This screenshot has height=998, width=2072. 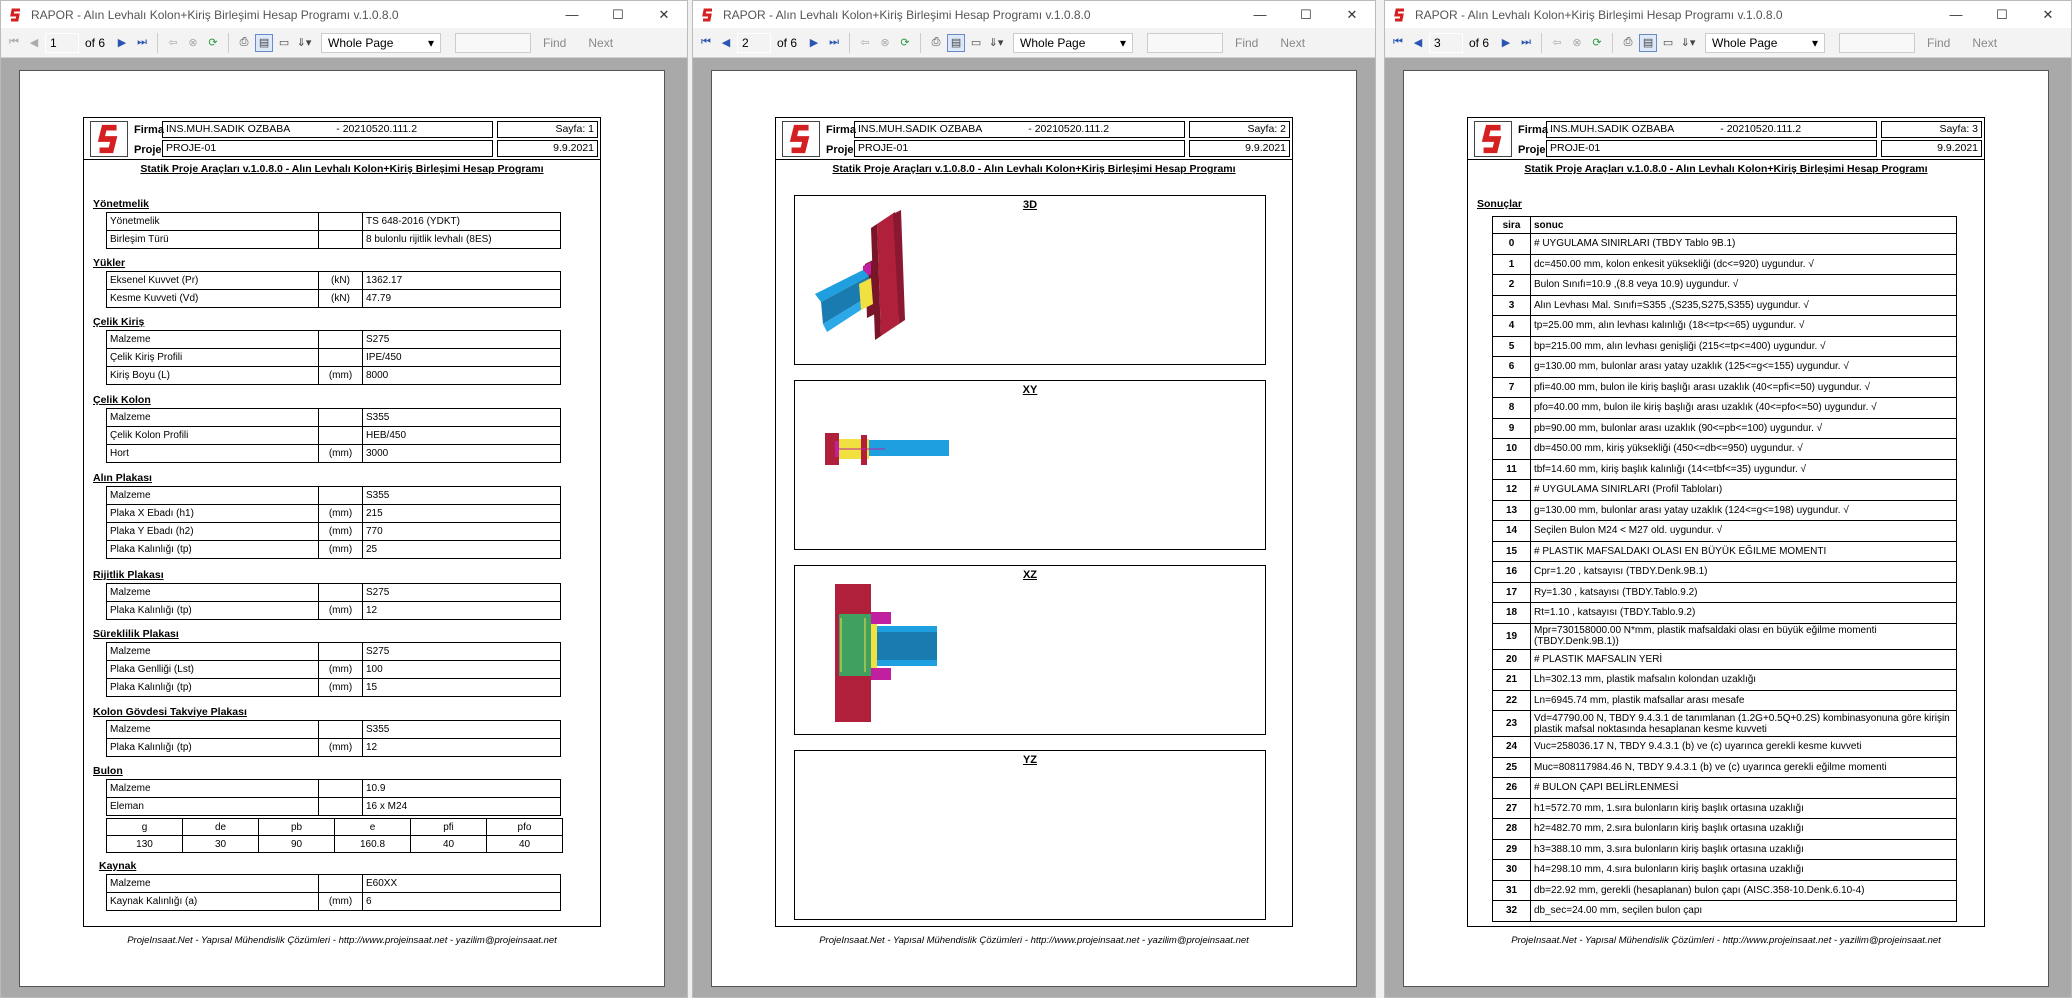 I want to click on table-row: Çelik Kiriş Profili IPE/450, so click(x=333, y=357).